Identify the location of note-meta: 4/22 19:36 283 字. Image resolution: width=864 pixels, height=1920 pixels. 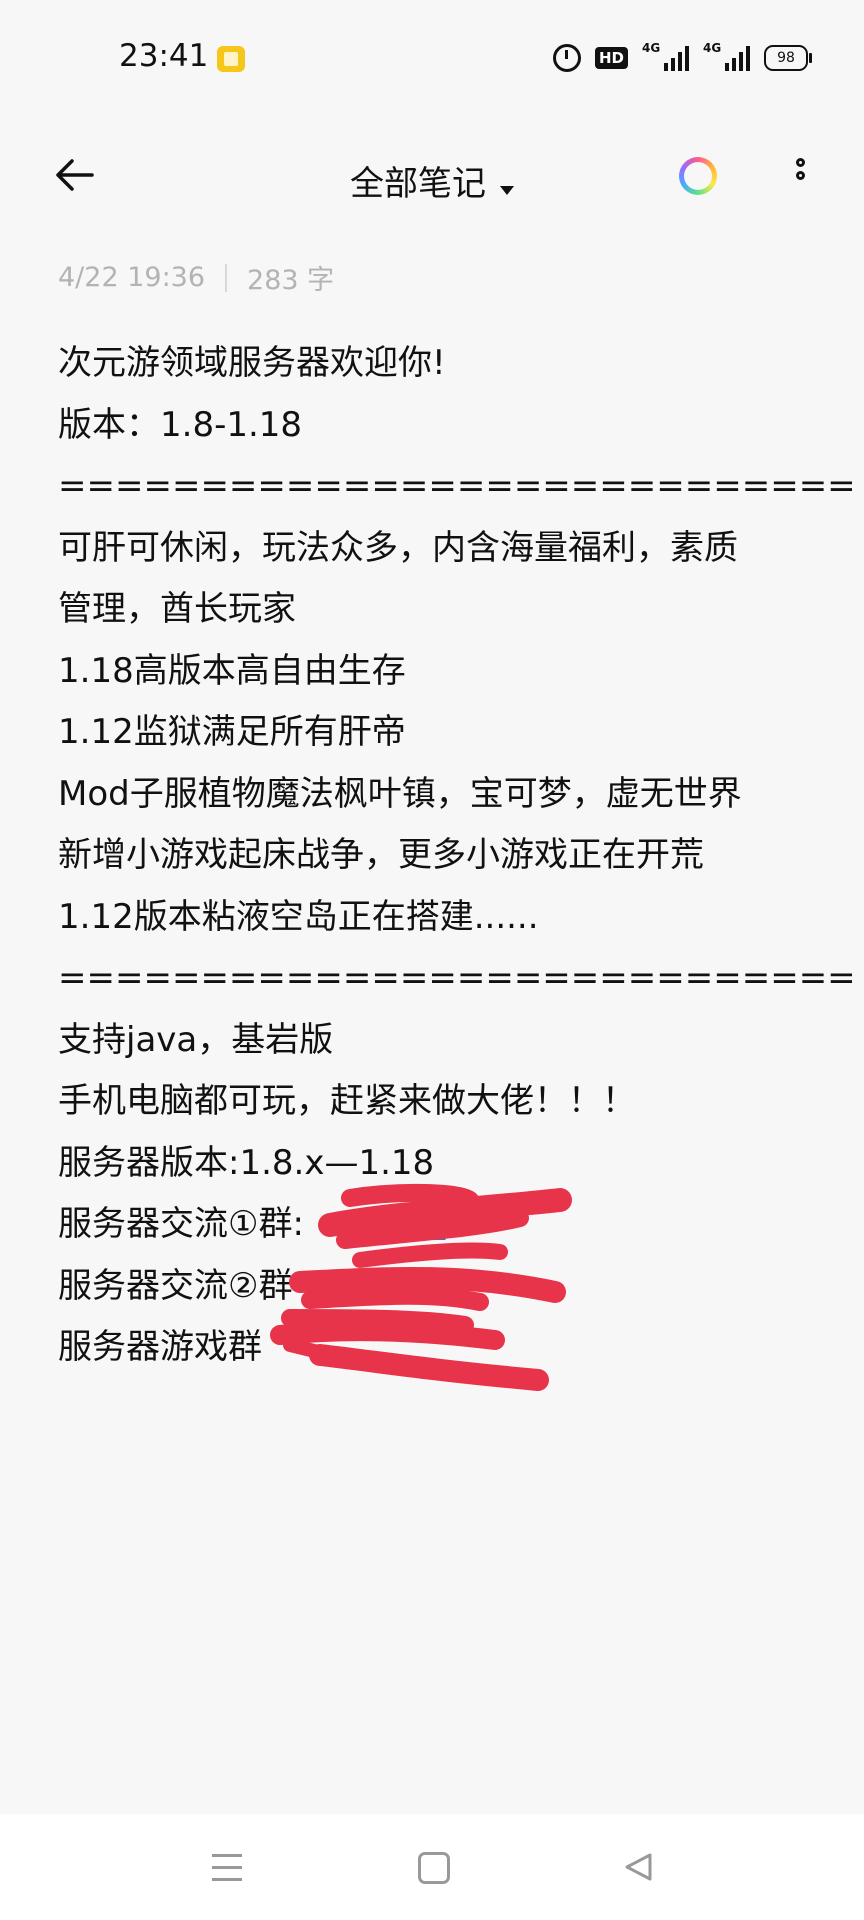
(196, 277).